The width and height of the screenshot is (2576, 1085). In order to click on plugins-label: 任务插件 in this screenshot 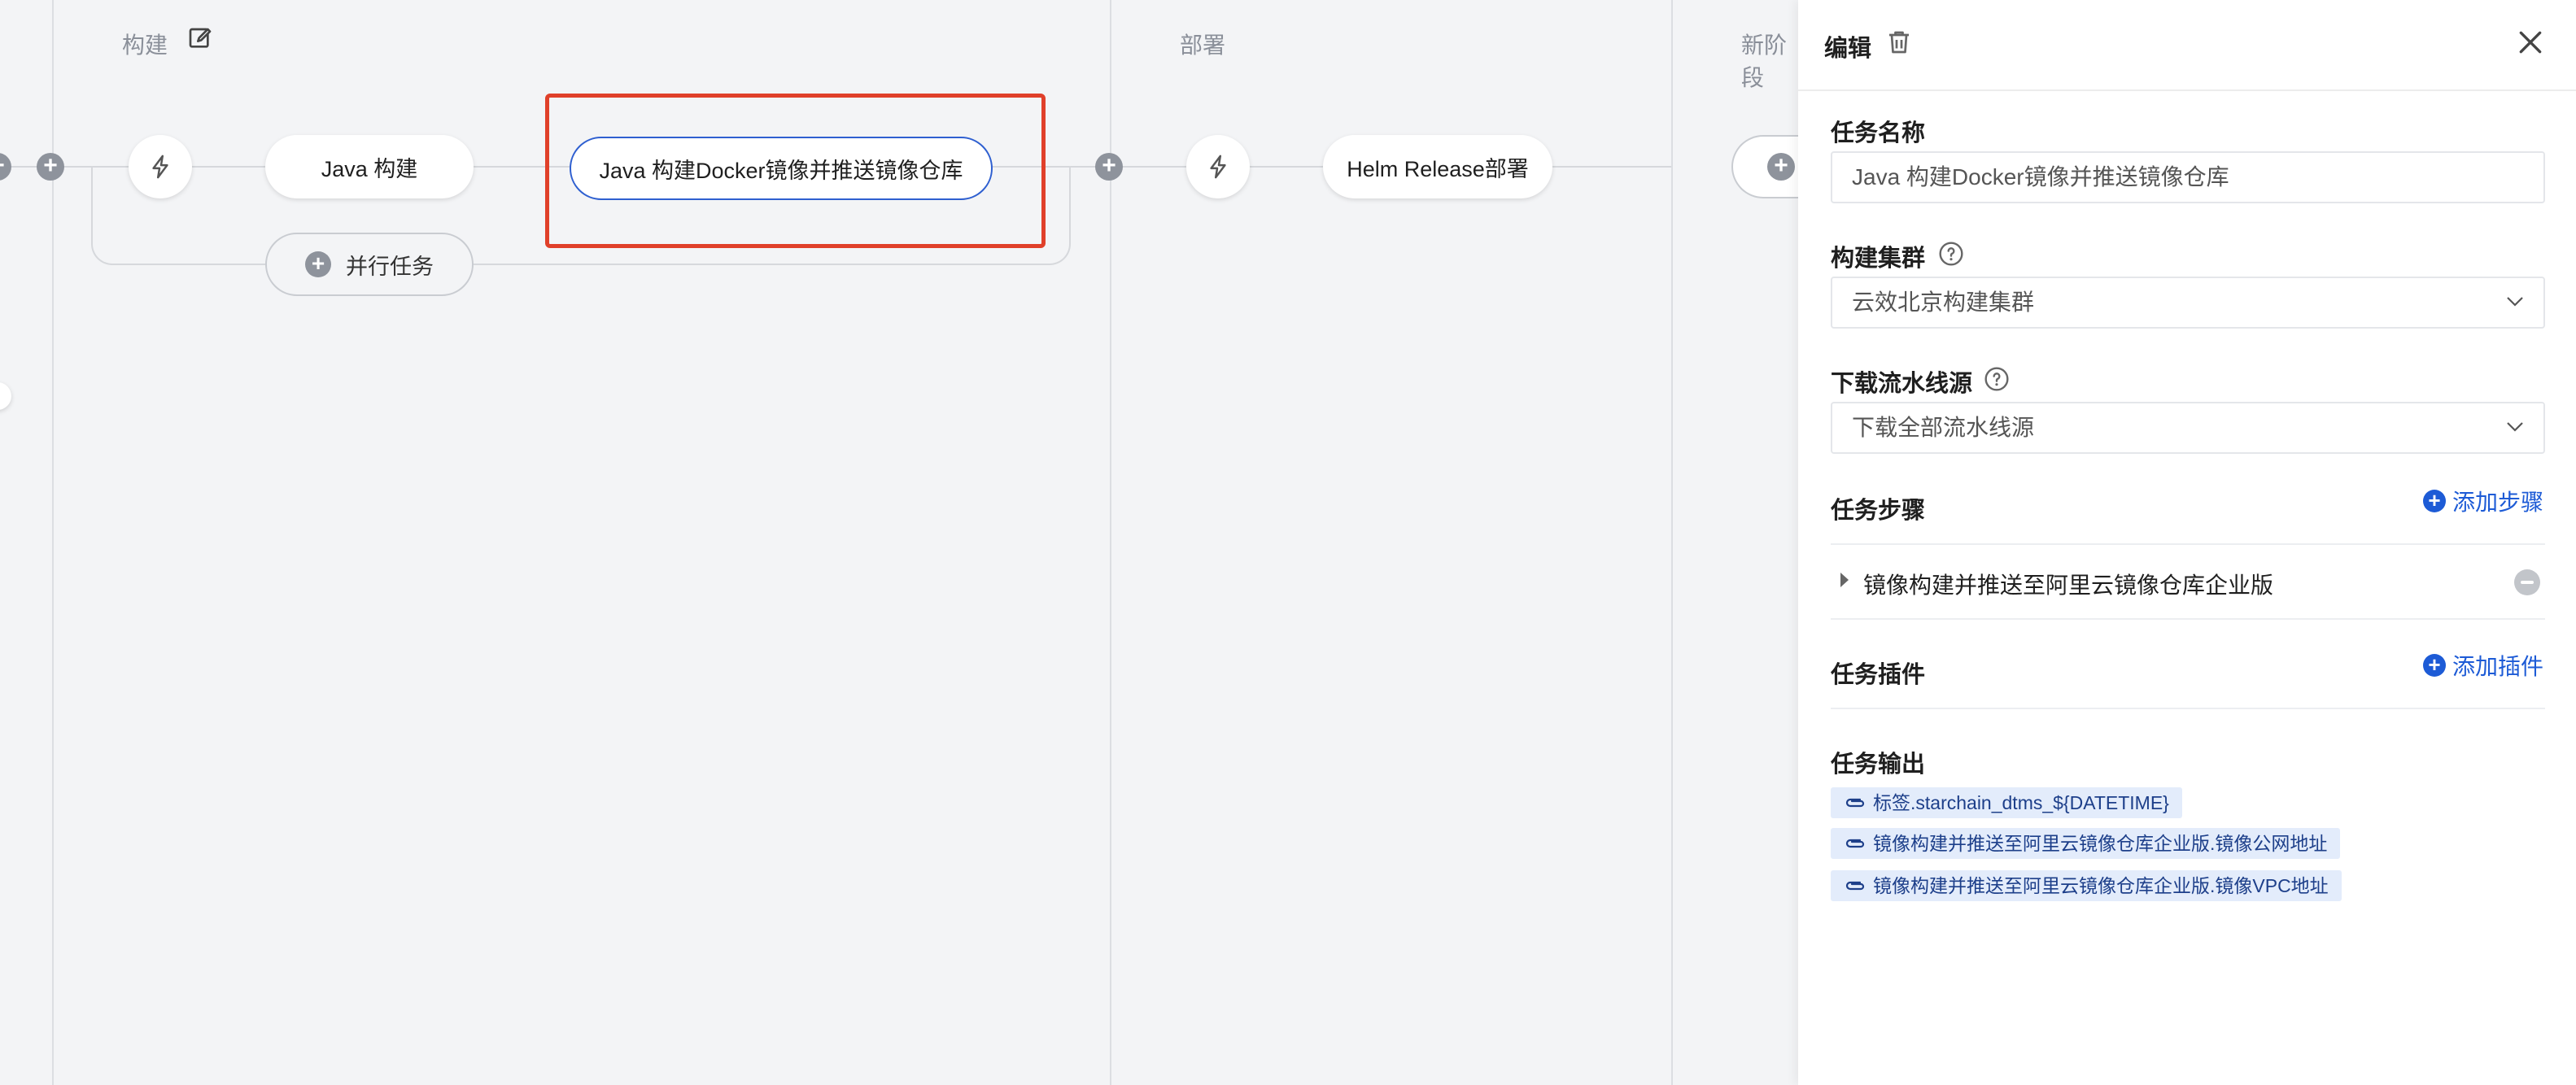, I will do `click(1878, 675)`.